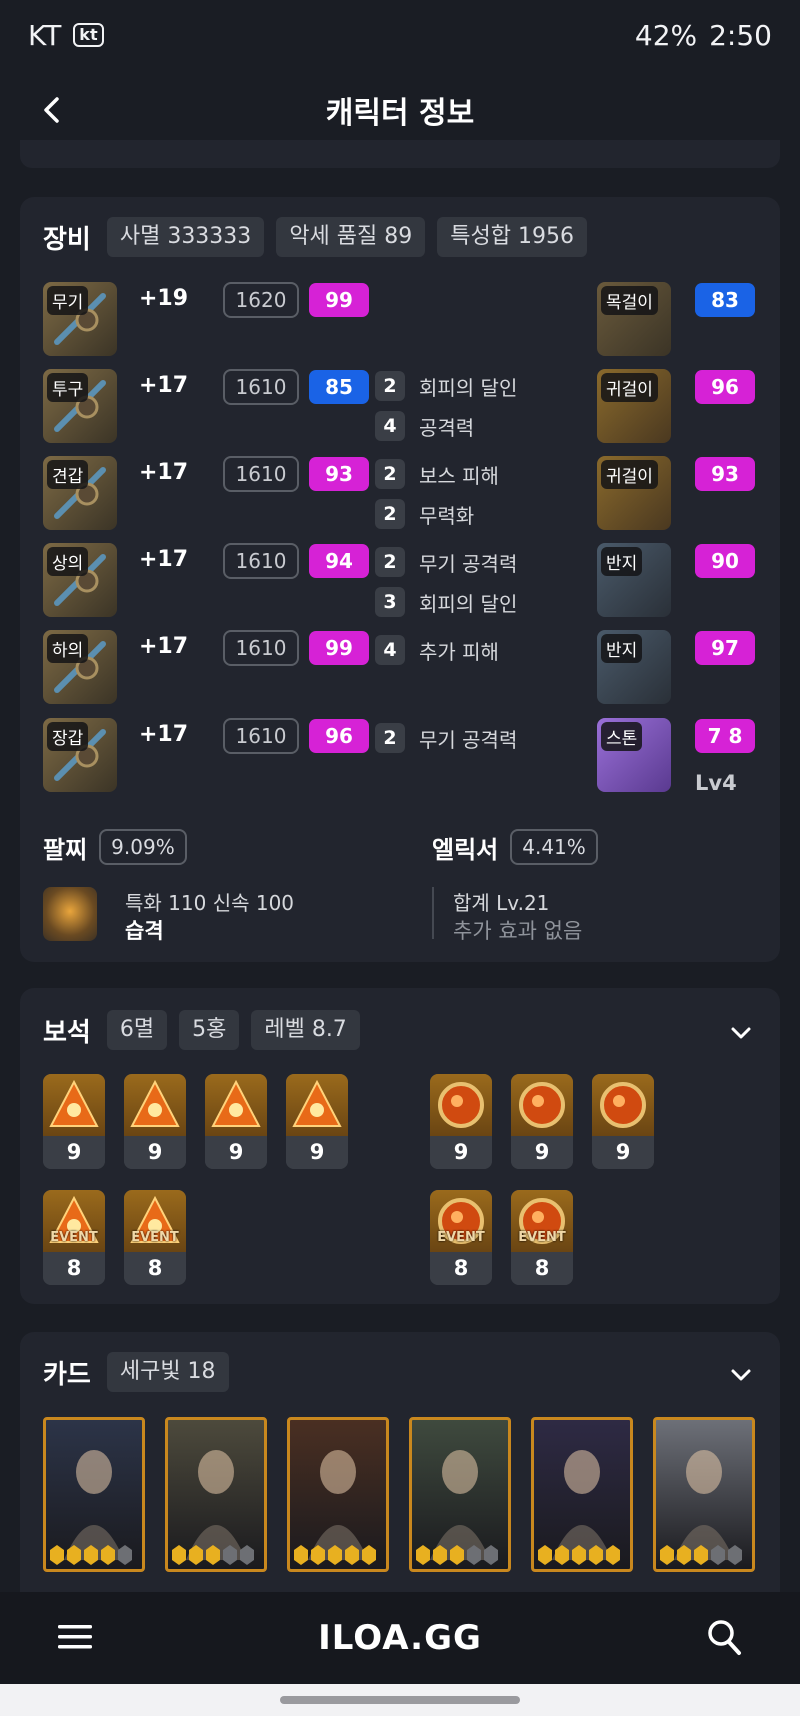 The height and width of the screenshot is (1716, 800). What do you see at coordinates (629, 387) in the screenshot?
I see `accessory-slot-label: 귀걸이` at bounding box center [629, 387].